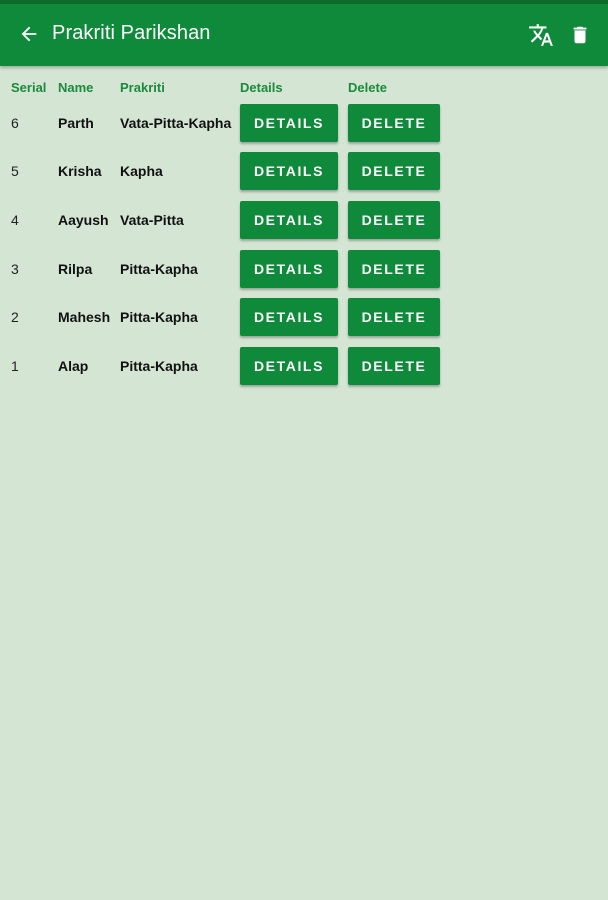 This screenshot has width=608, height=900. Describe the element at coordinates (368, 87) in the screenshot. I see `header-delete: Delete` at that location.